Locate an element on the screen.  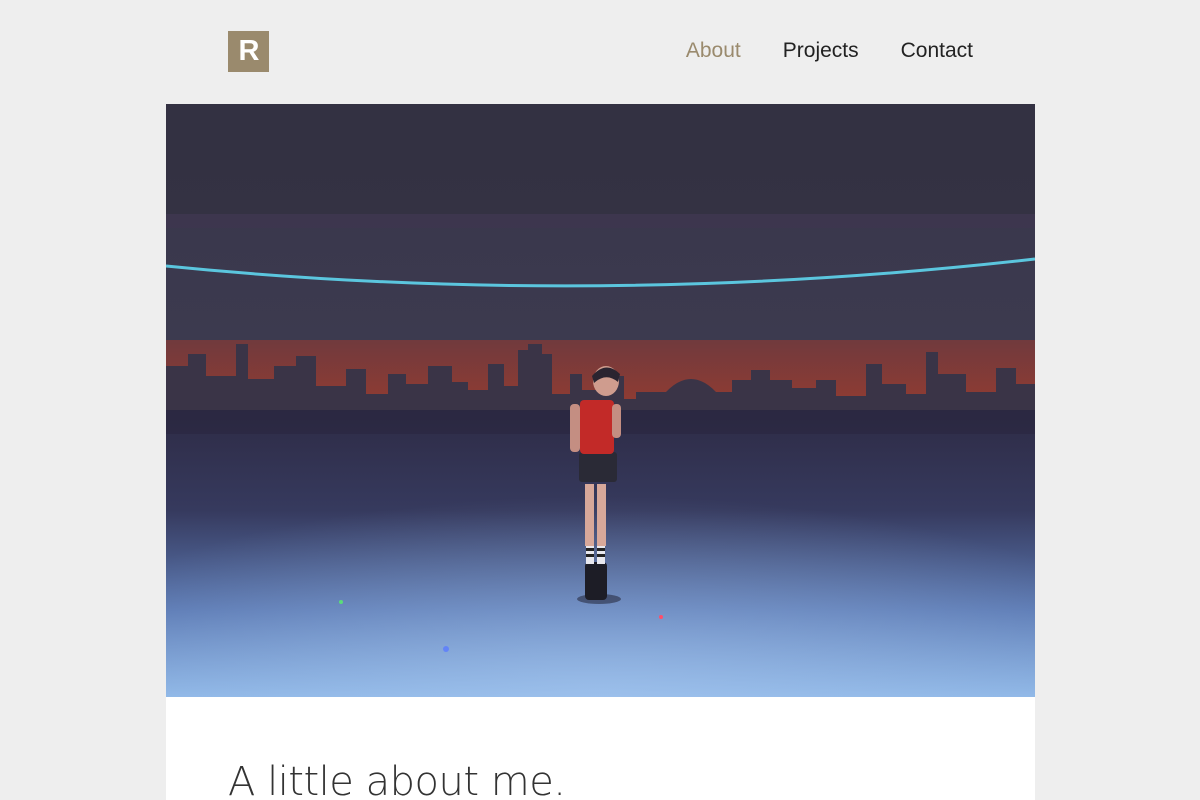
nav-projects-link: Projects is located at coordinates (821, 51).